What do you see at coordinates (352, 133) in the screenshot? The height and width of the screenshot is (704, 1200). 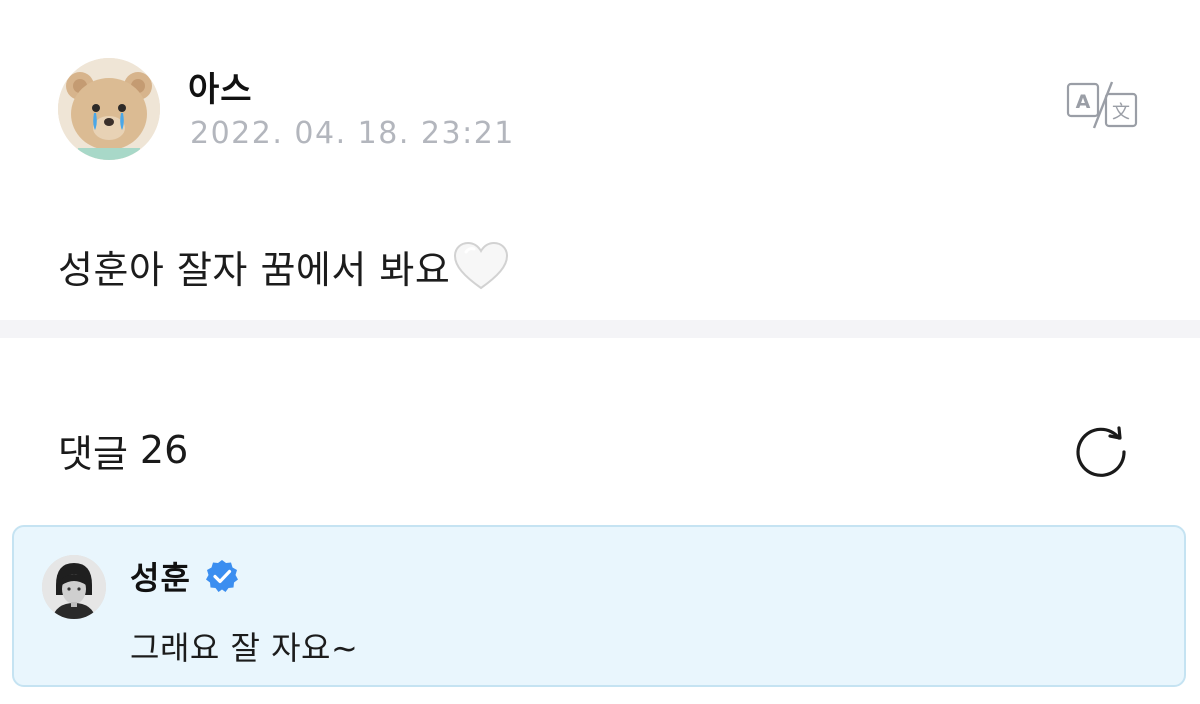 I see `post-timestamp: 2022. 04. 18. 23:21` at bounding box center [352, 133].